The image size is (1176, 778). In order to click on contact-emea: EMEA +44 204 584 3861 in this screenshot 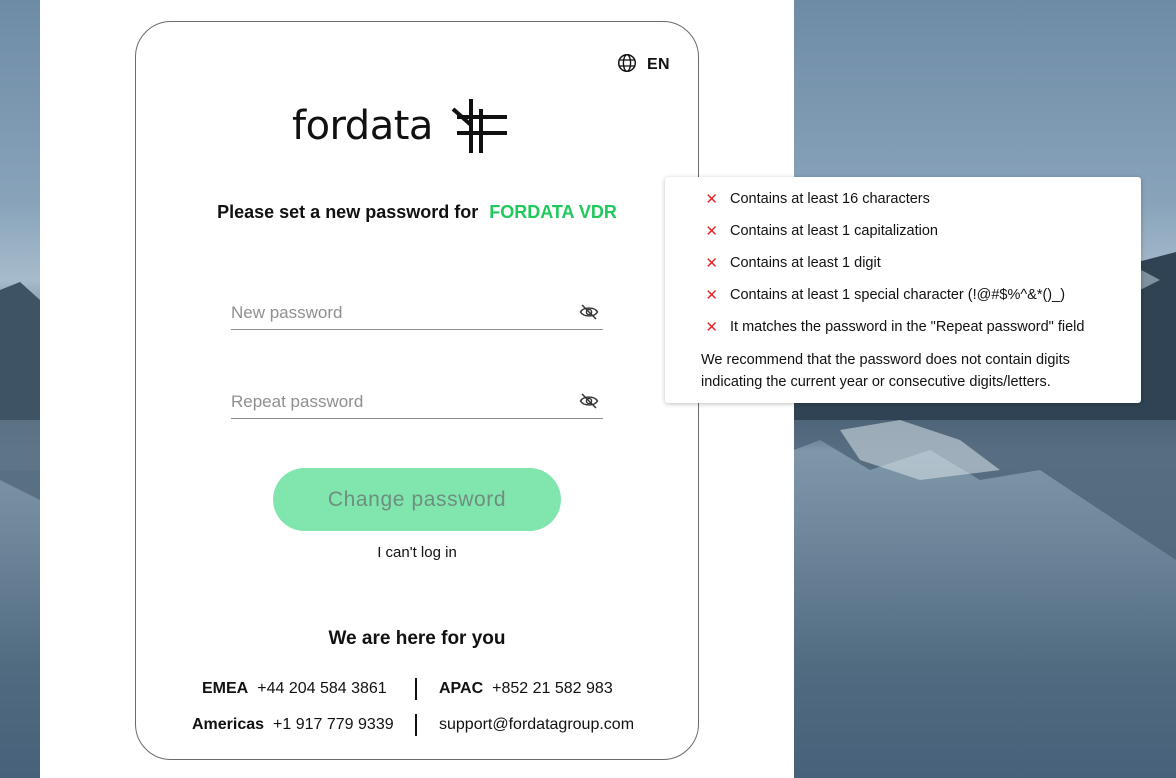, I will do `click(294, 689)`.